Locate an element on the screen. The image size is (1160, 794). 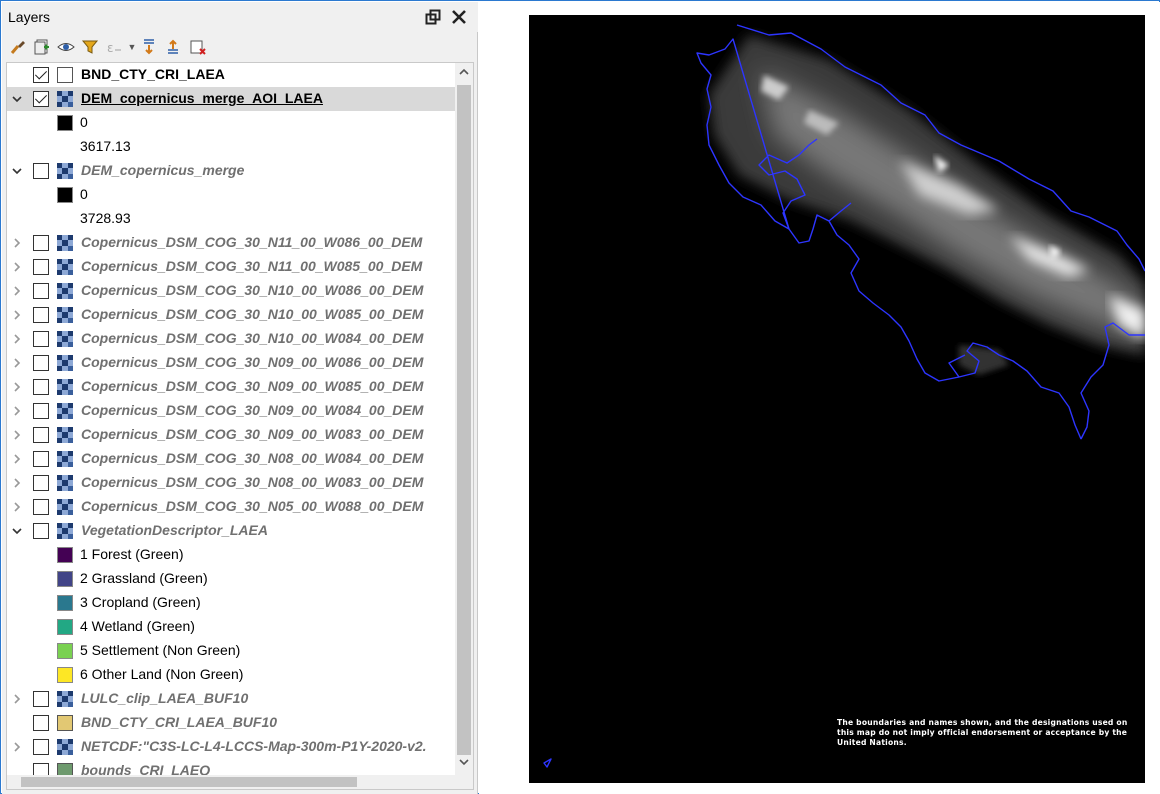
layer-name: BND_CTY_CRI_LAEA is located at coordinates (153, 74).